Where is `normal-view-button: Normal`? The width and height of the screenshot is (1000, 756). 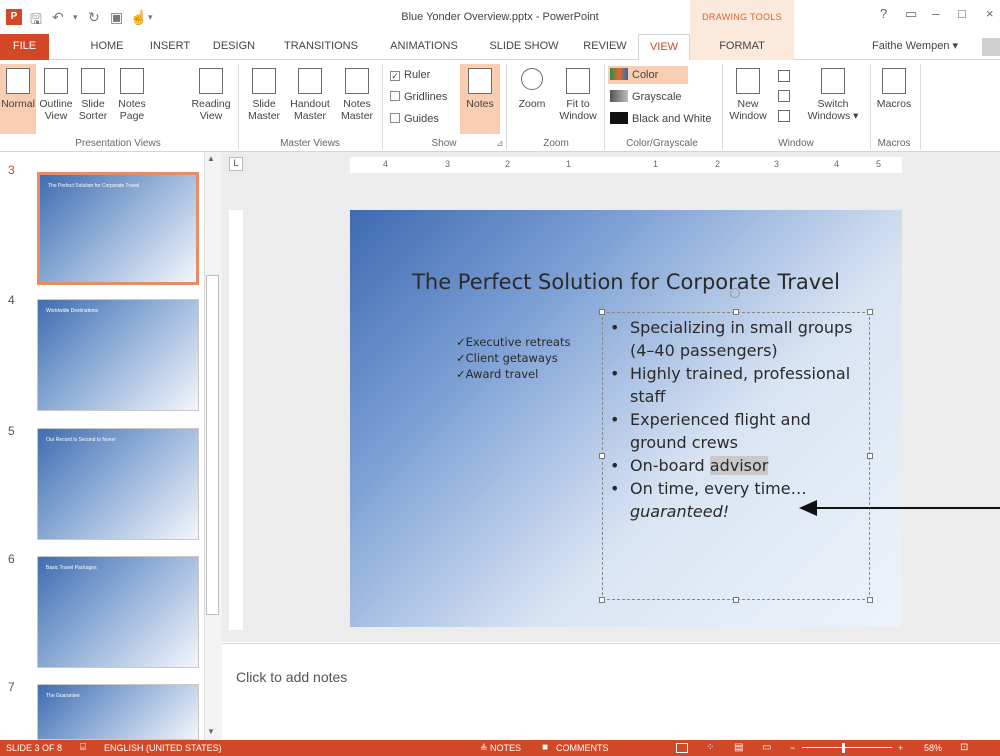
normal-view-button: Normal is located at coordinates (18, 99).